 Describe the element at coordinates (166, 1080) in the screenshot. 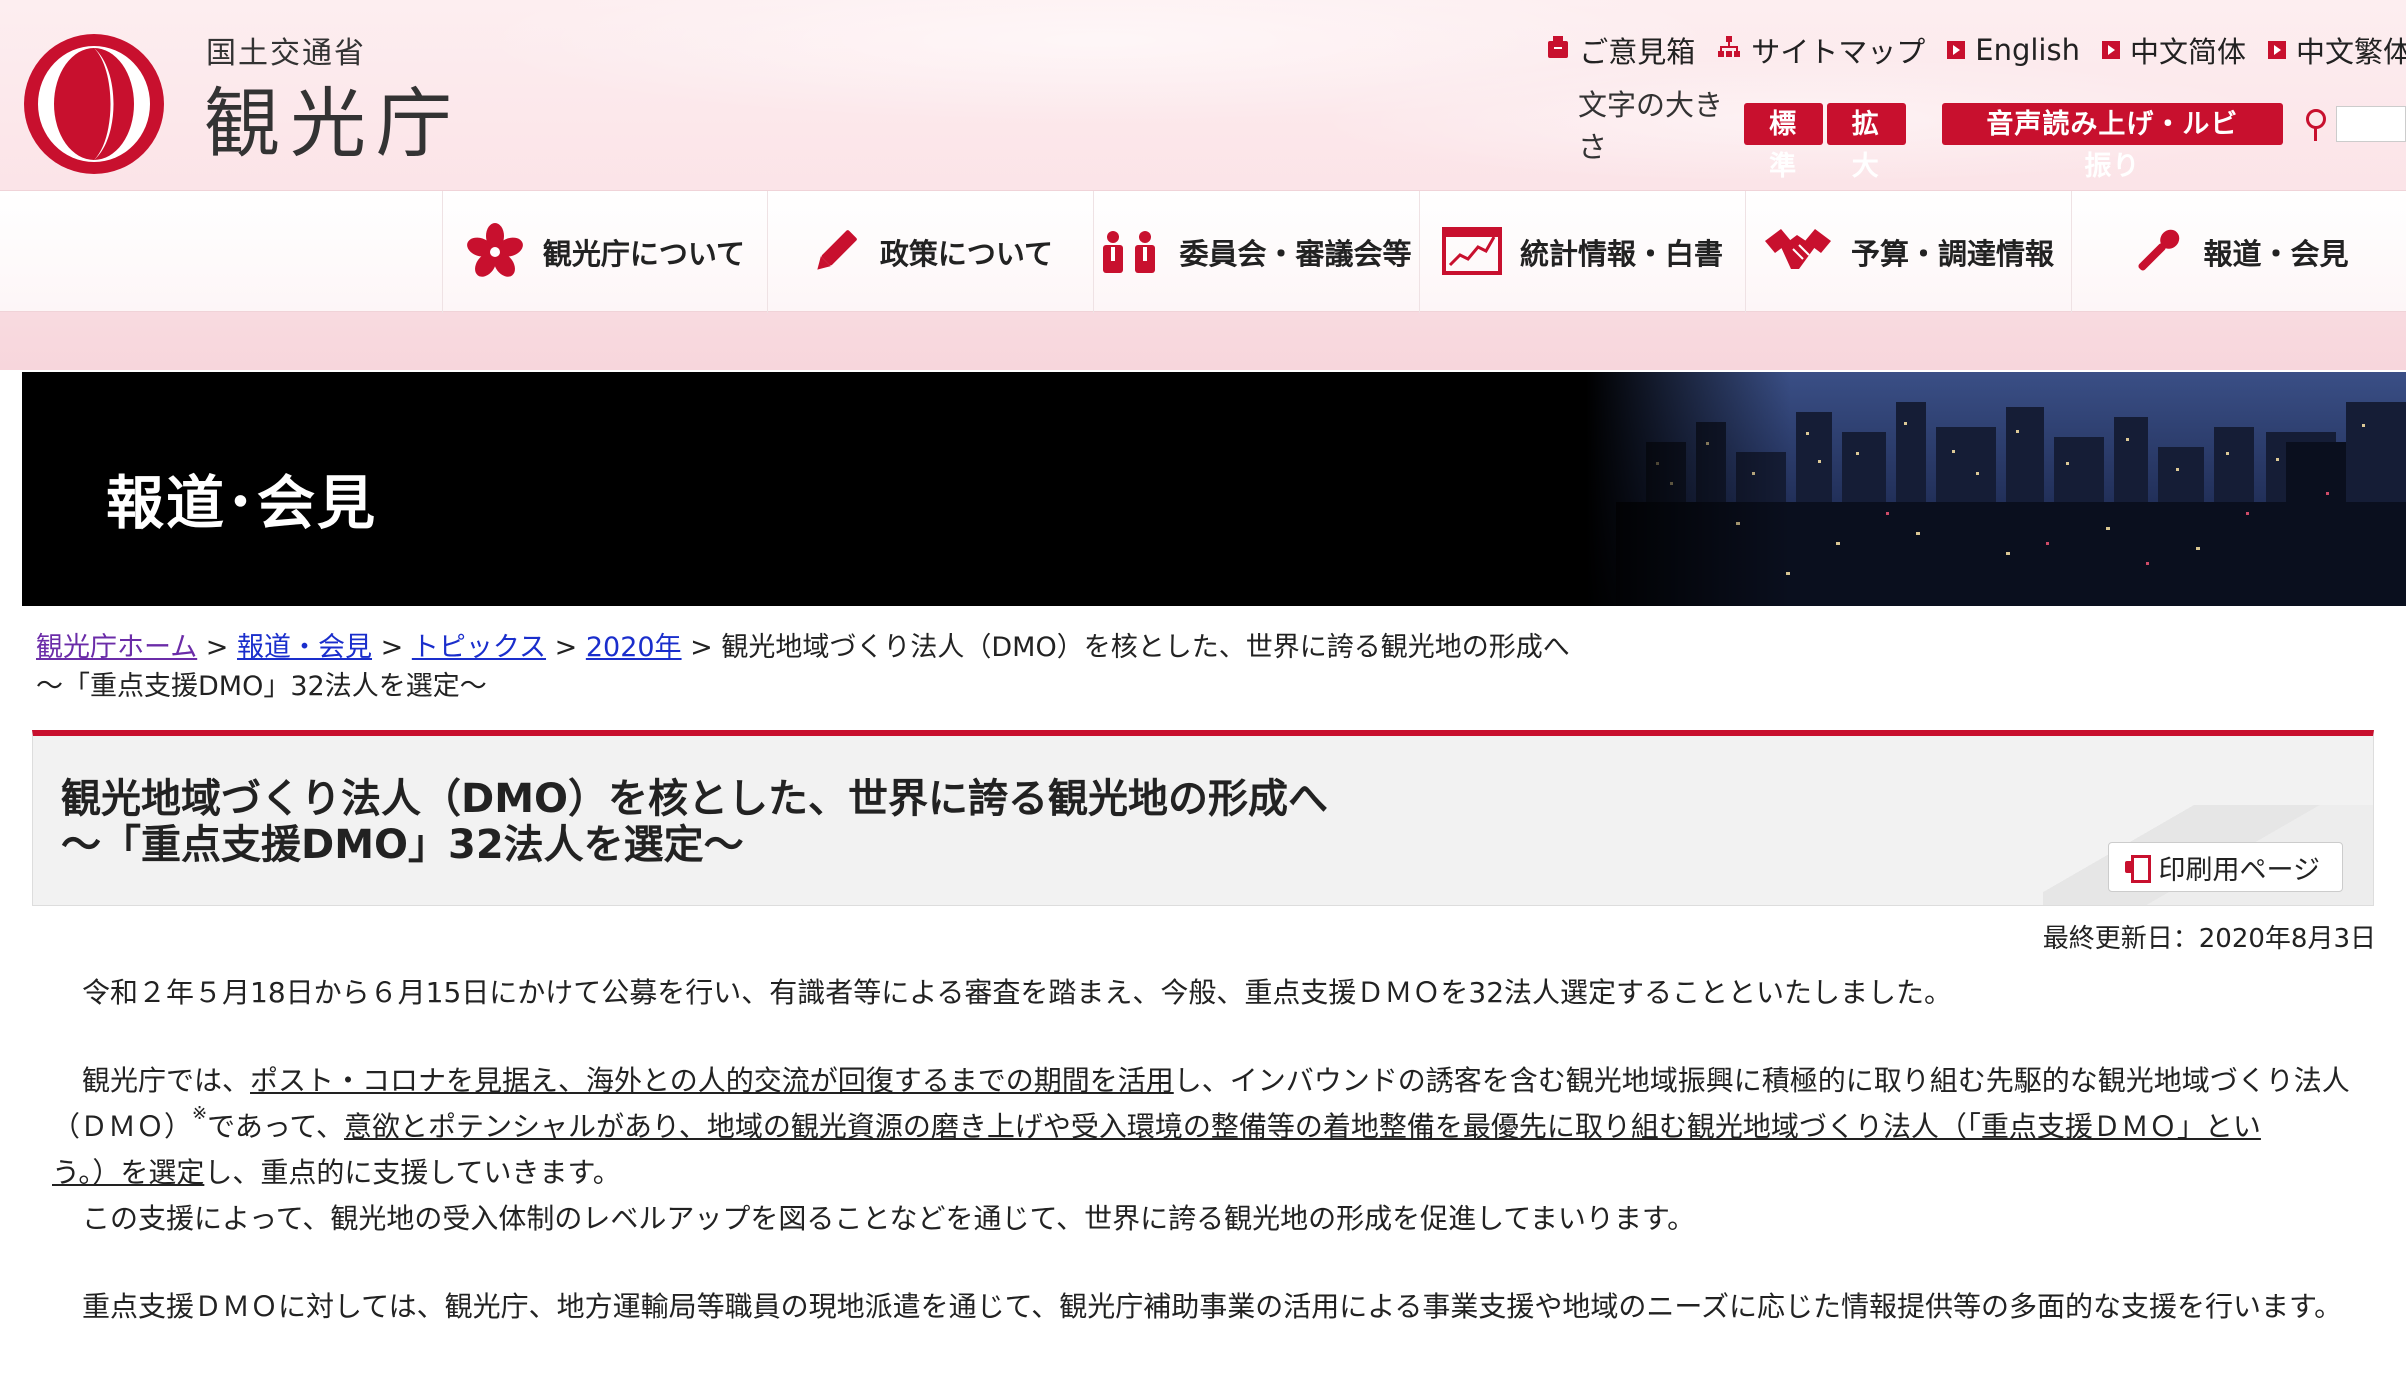

I see `text-span: 観光庁では、` at that location.